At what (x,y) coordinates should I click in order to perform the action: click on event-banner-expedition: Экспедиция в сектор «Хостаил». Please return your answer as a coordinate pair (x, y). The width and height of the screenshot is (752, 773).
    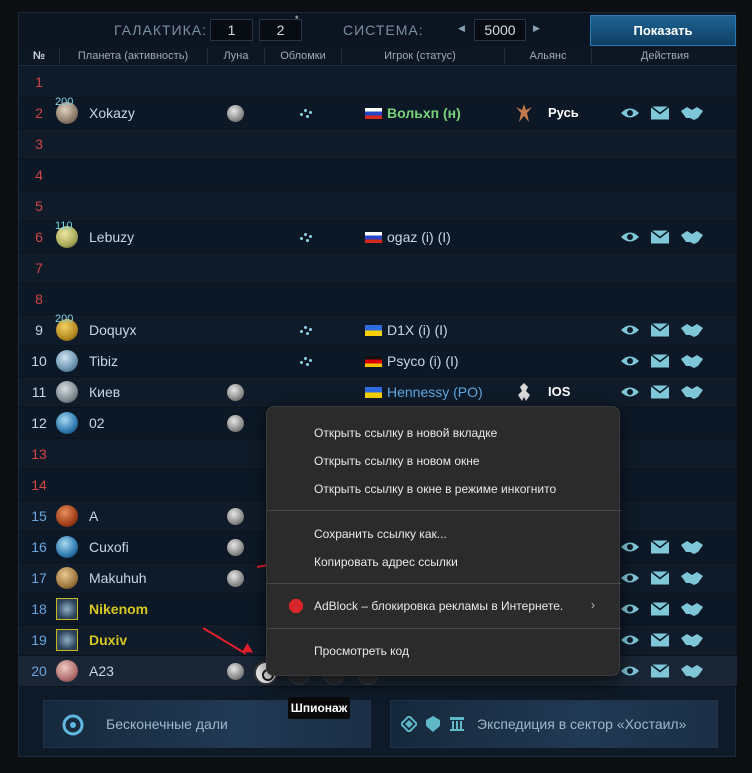
    Looking at the image, I should click on (554, 724).